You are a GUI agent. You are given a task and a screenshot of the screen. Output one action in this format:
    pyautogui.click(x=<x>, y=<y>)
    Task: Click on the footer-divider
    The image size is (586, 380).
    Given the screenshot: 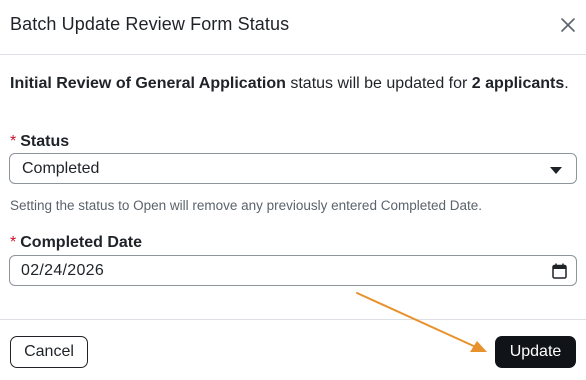 What is the action you would take?
    pyautogui.click(x=293, y=319)
    